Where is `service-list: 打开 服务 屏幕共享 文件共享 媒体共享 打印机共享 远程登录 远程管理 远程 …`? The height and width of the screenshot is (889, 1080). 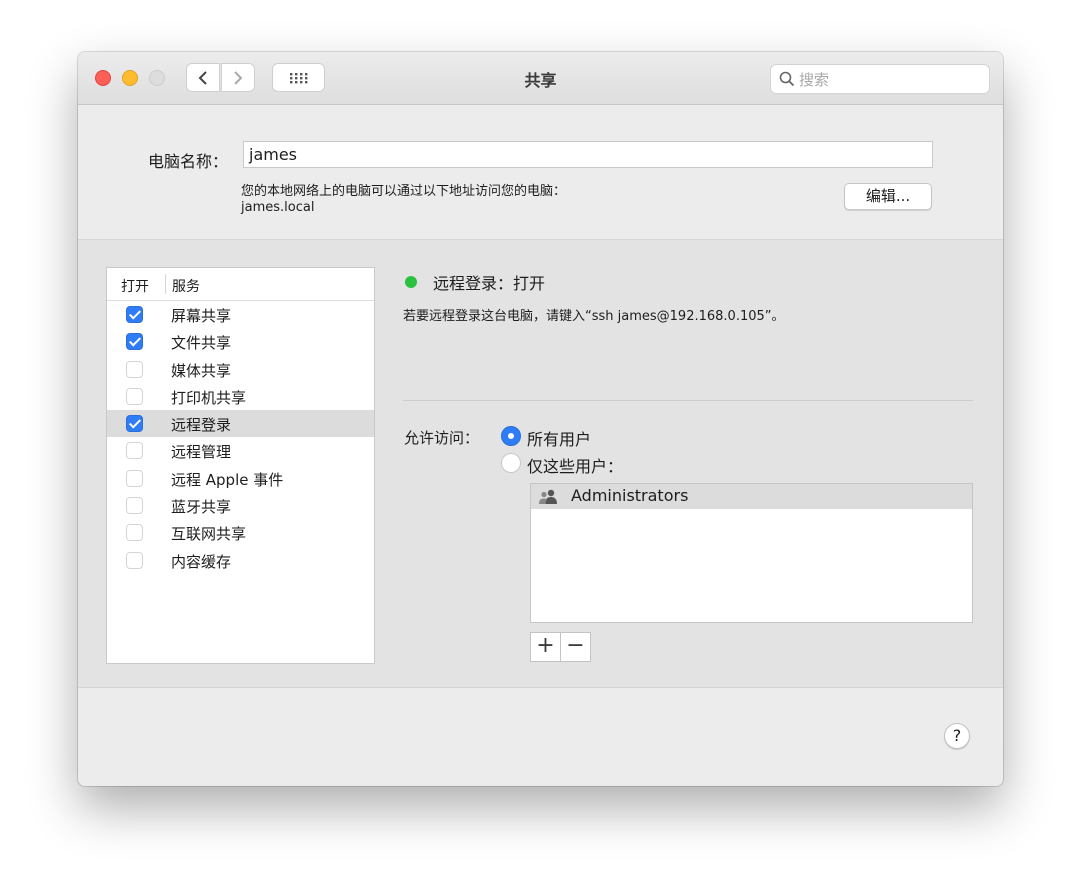
service-list: 打开 服务 屏幕共享 文件共享 媒体共享 打印机共享 远程登录 远程管理 远程 … is located at coordinates (240, 465).